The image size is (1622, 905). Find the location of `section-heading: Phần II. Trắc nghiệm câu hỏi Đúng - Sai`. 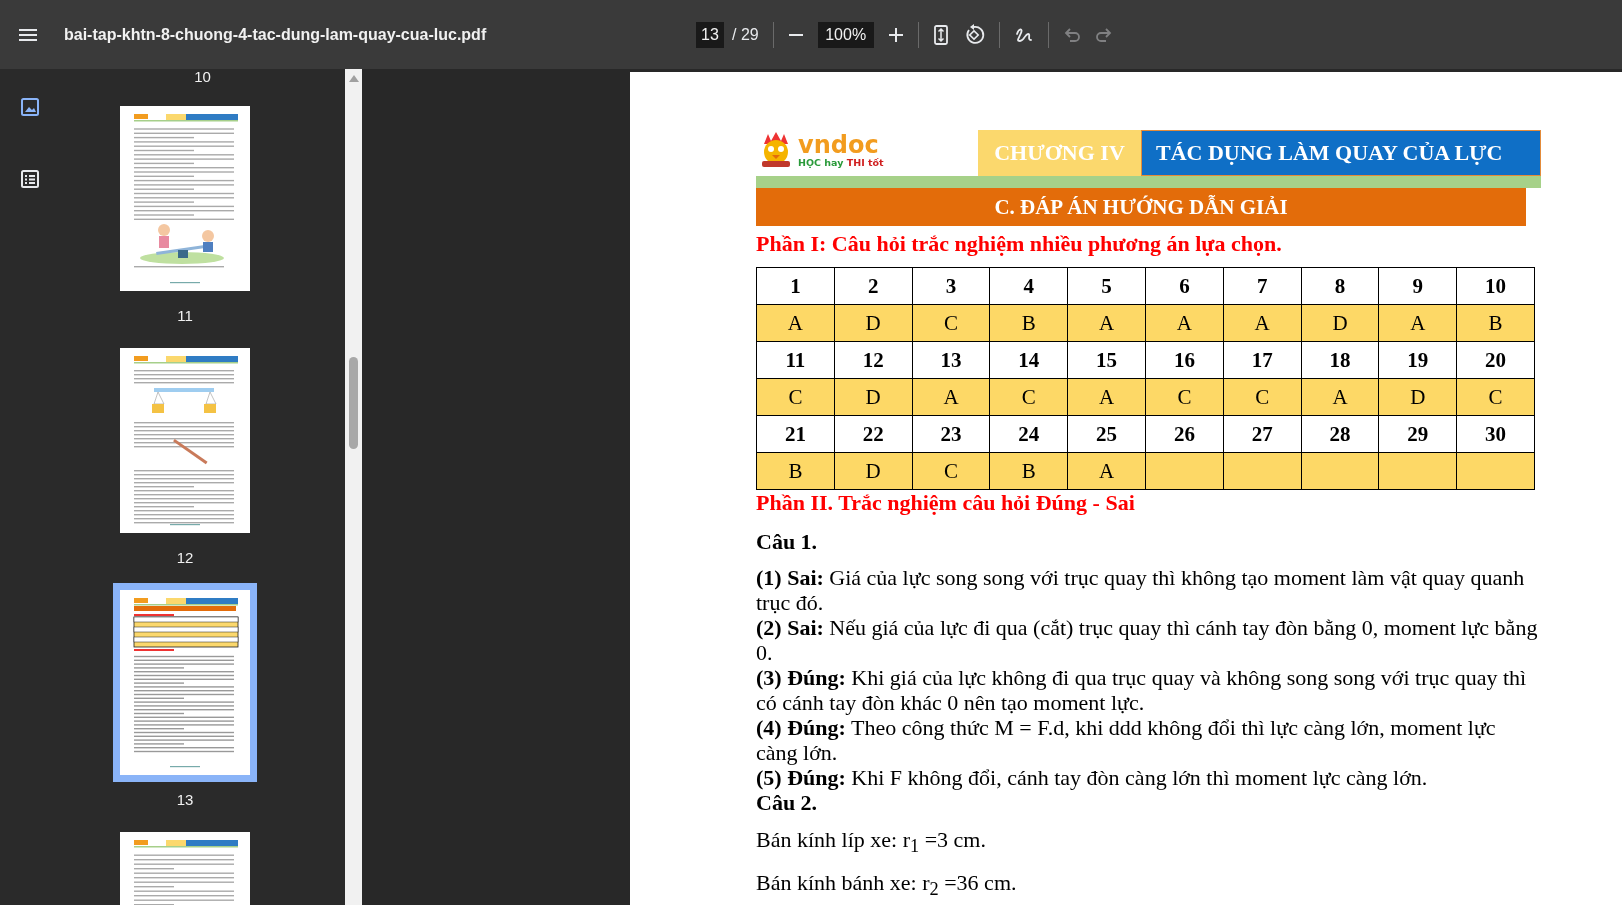

section-heading: Phần II. Trắc nghiệm câu hỏi Đúng - Sai is located at coordinates (946, 503).